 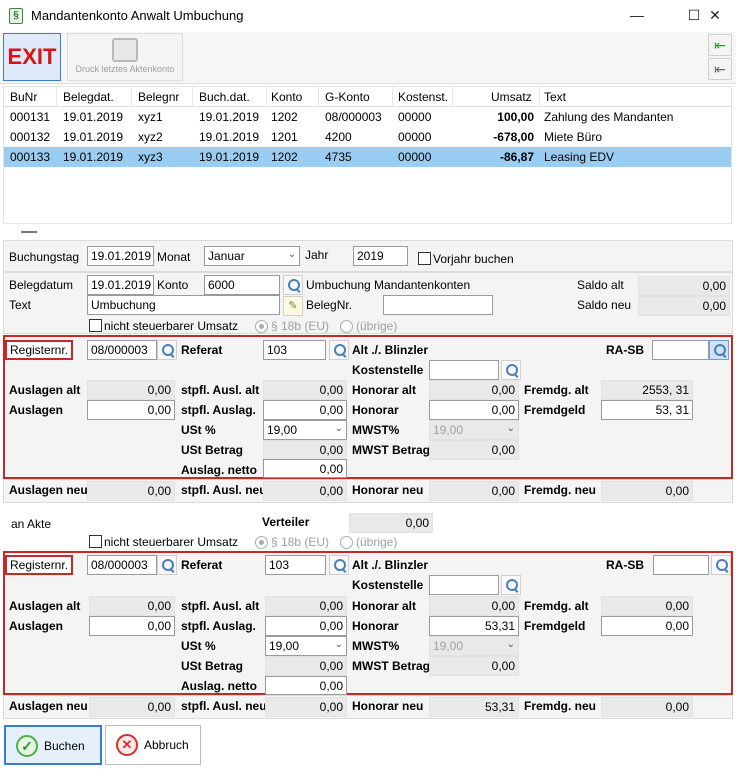 I want to click on buchen-button: ✓ Buchen, so click(x=53, y=745).